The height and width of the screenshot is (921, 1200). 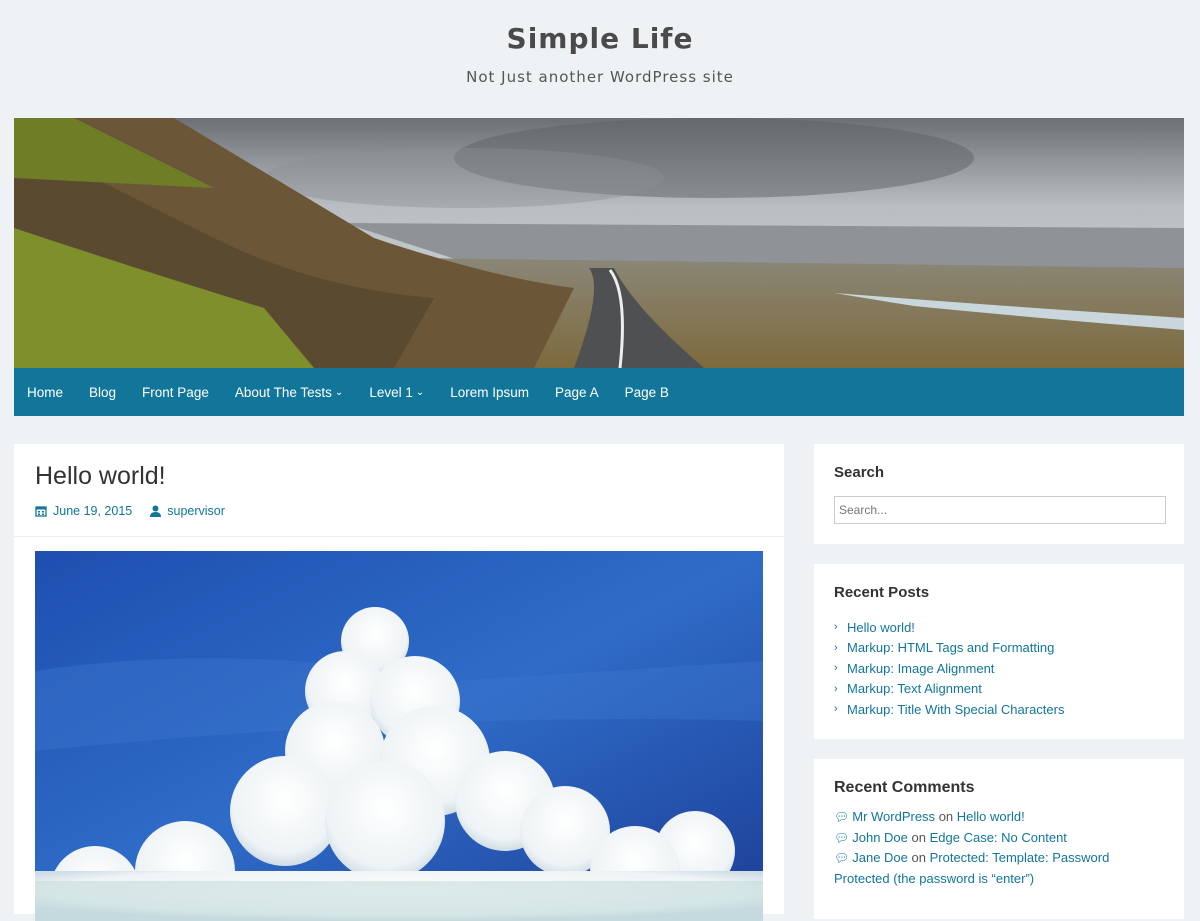 I want to click on post-author-text: supervisor, so click(x=196, y=511).